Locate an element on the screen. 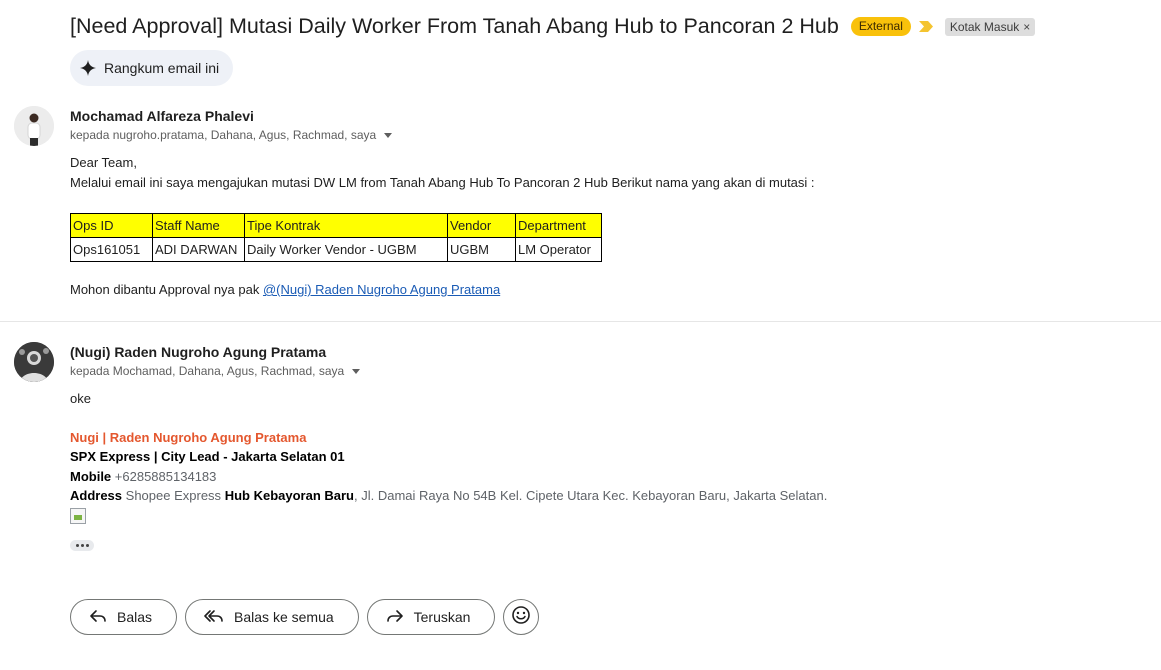 This screenshot has width=1161, height=670. reply-label: Balas is located at coordinates (135, 617).